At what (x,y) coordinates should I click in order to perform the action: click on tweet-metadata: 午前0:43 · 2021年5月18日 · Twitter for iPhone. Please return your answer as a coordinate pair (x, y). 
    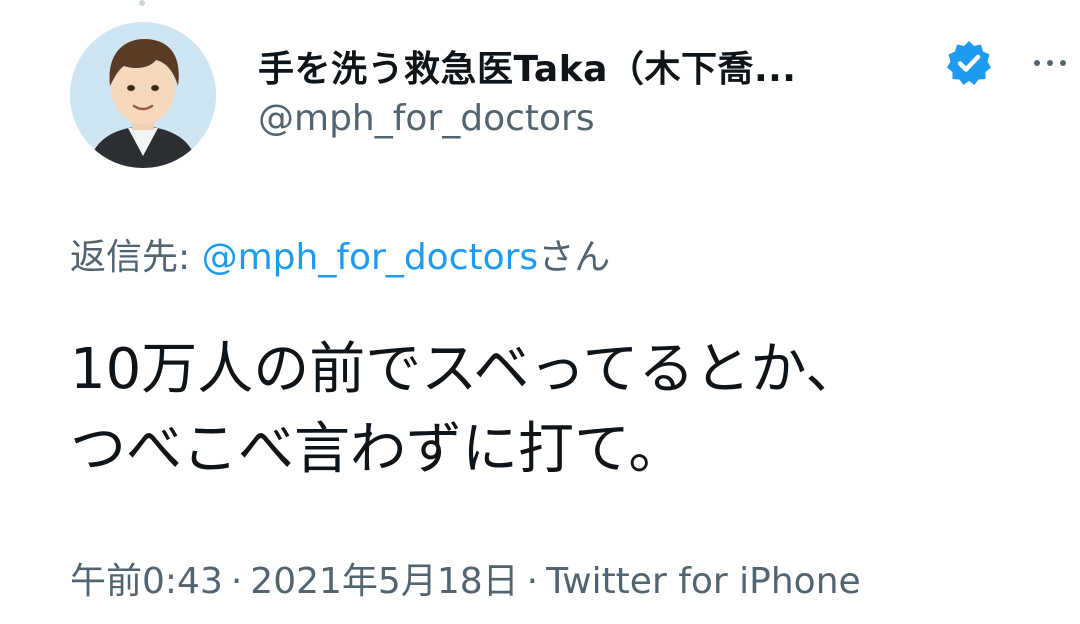
    Looking at the image, I should click on (465, 578).